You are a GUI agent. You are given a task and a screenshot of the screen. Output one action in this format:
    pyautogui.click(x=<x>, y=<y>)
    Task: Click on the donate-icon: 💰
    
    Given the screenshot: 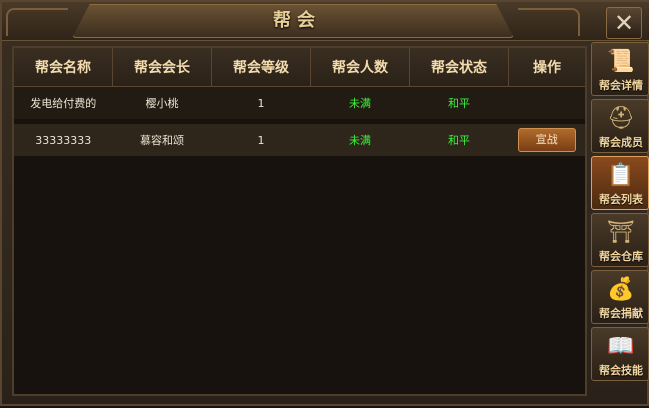 What is the action you would take?
    pyautogui.click(x=621, y=289)
    